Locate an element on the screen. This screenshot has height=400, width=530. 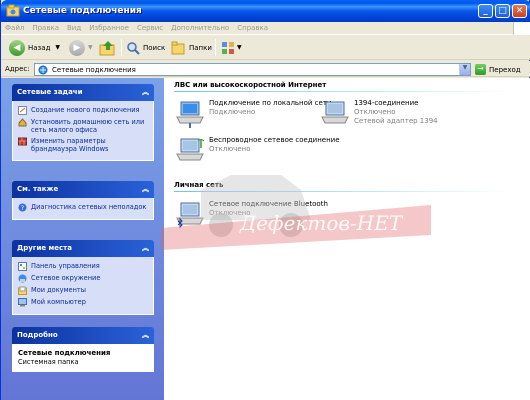
network-tasks-title: Сетевые задачи is located at coordinates (50, 92).